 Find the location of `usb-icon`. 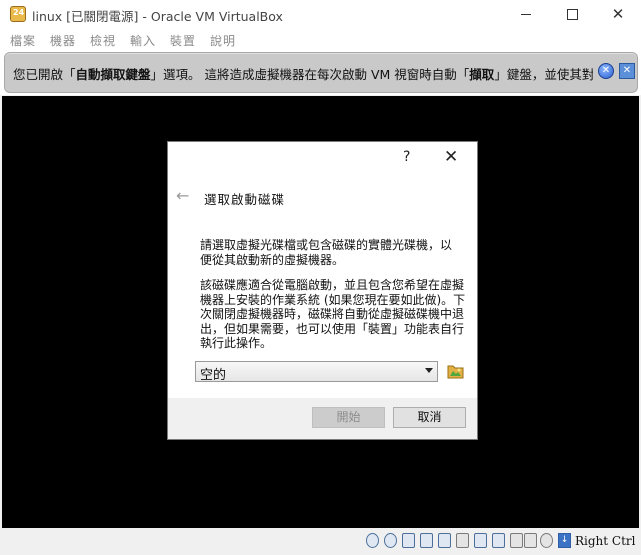

usb-icon is located at coordinates (444, 540).